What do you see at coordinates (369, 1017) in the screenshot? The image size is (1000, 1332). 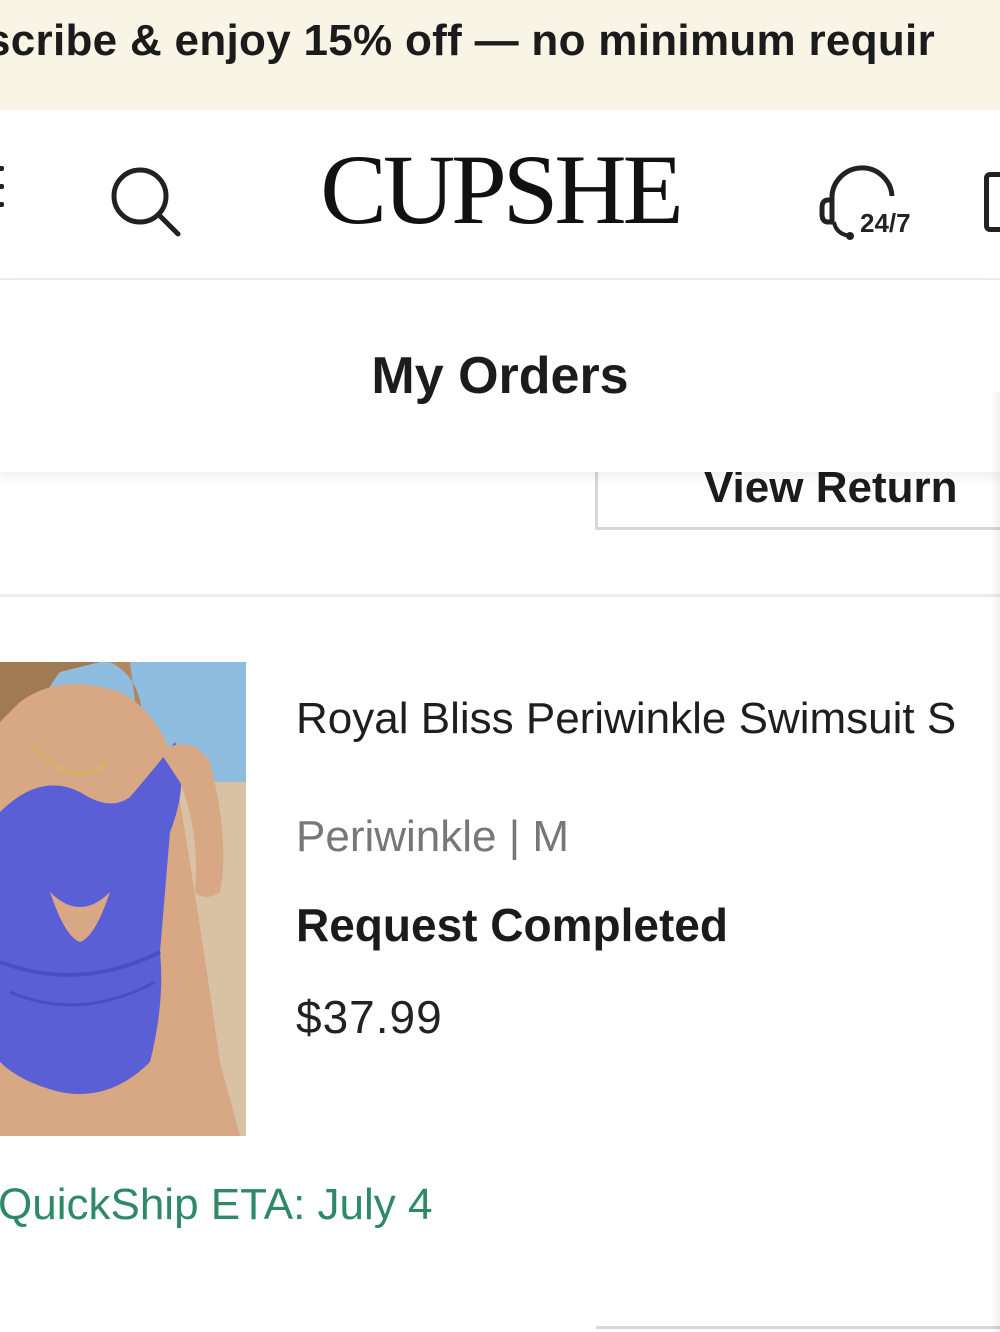 I see `product-price: $37.99` at bounding box center [369, 1017].